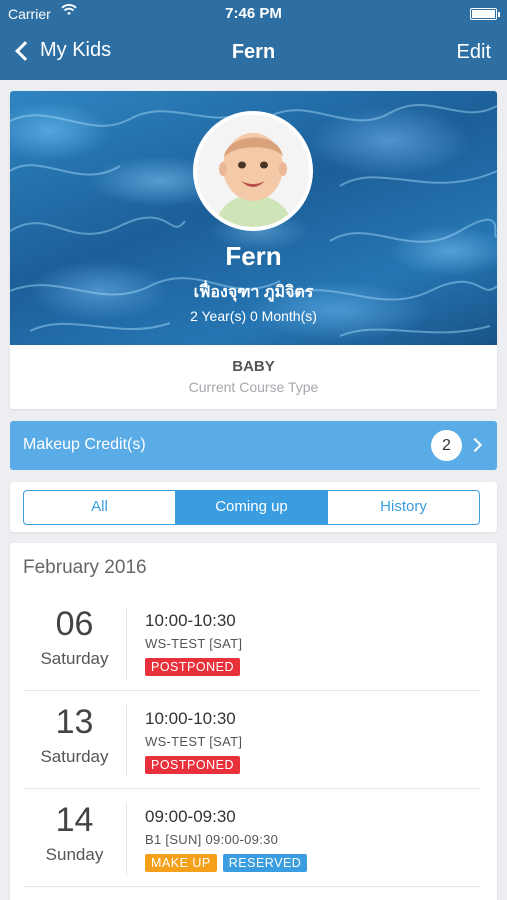 This screenshot has height=900, width=507. I want to click on makeup-credits-row: Makeup Credit(s) 2, so click(253, 445).